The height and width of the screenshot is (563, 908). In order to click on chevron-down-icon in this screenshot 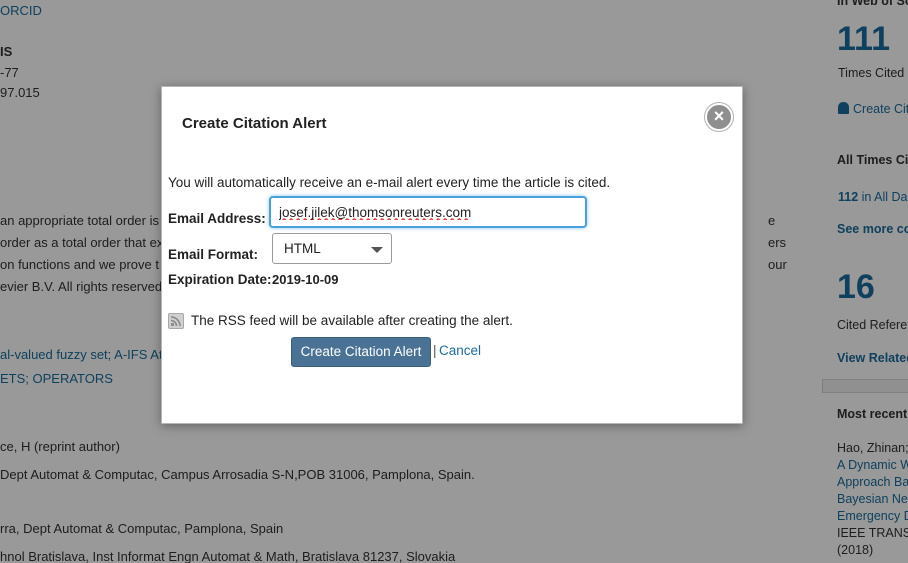, I will do `click(377, 250)`.